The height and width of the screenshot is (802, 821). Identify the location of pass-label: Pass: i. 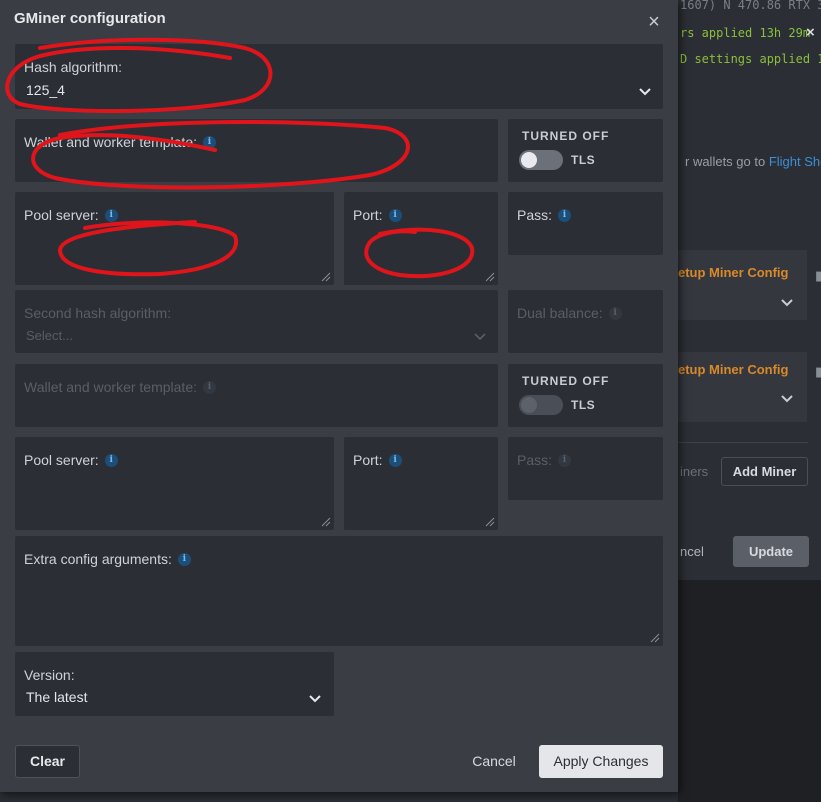
(544, 215).